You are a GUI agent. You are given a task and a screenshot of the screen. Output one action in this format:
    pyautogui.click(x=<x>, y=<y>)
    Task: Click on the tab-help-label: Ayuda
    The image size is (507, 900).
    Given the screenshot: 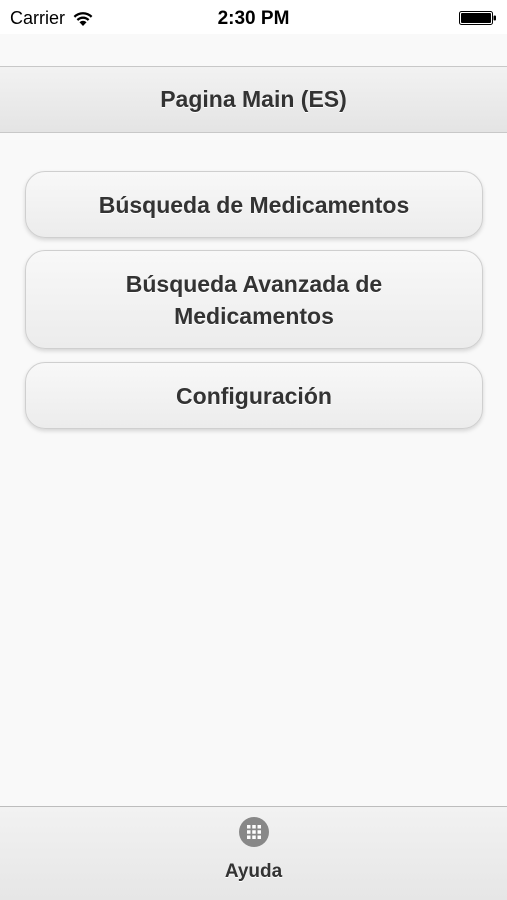 What is the action you would take?
    pyautogui.click(x=253, y=871)
    